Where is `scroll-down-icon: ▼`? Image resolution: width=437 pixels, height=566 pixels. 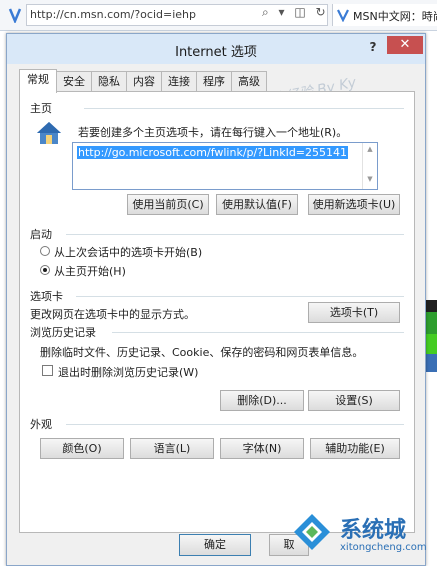
scroll-down-icon: ▼ is located at coordinates (370, 179).